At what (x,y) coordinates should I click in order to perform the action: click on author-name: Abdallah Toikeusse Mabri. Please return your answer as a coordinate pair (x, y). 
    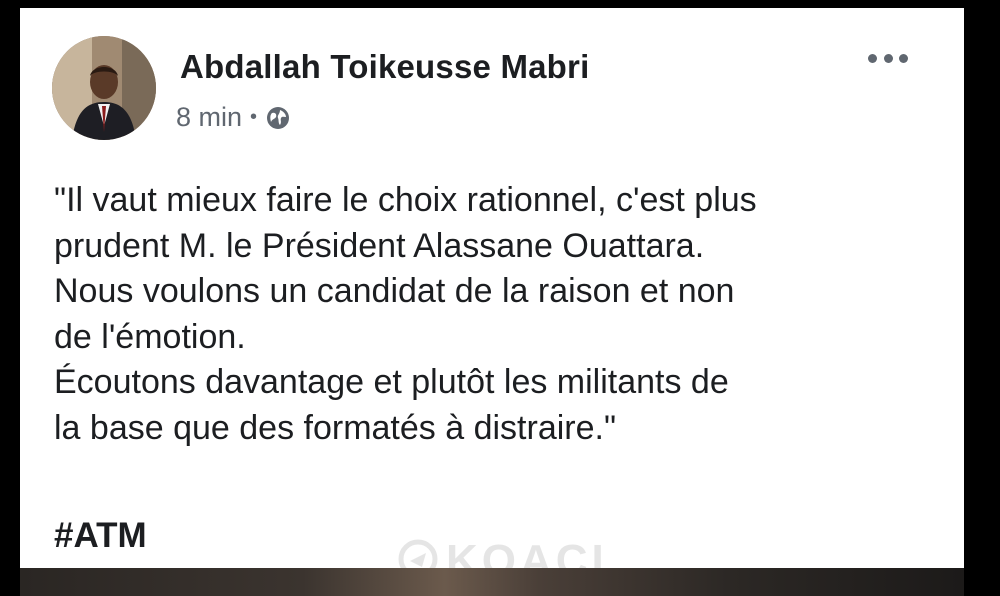
    Looking at the image, I should click on (384, 67).